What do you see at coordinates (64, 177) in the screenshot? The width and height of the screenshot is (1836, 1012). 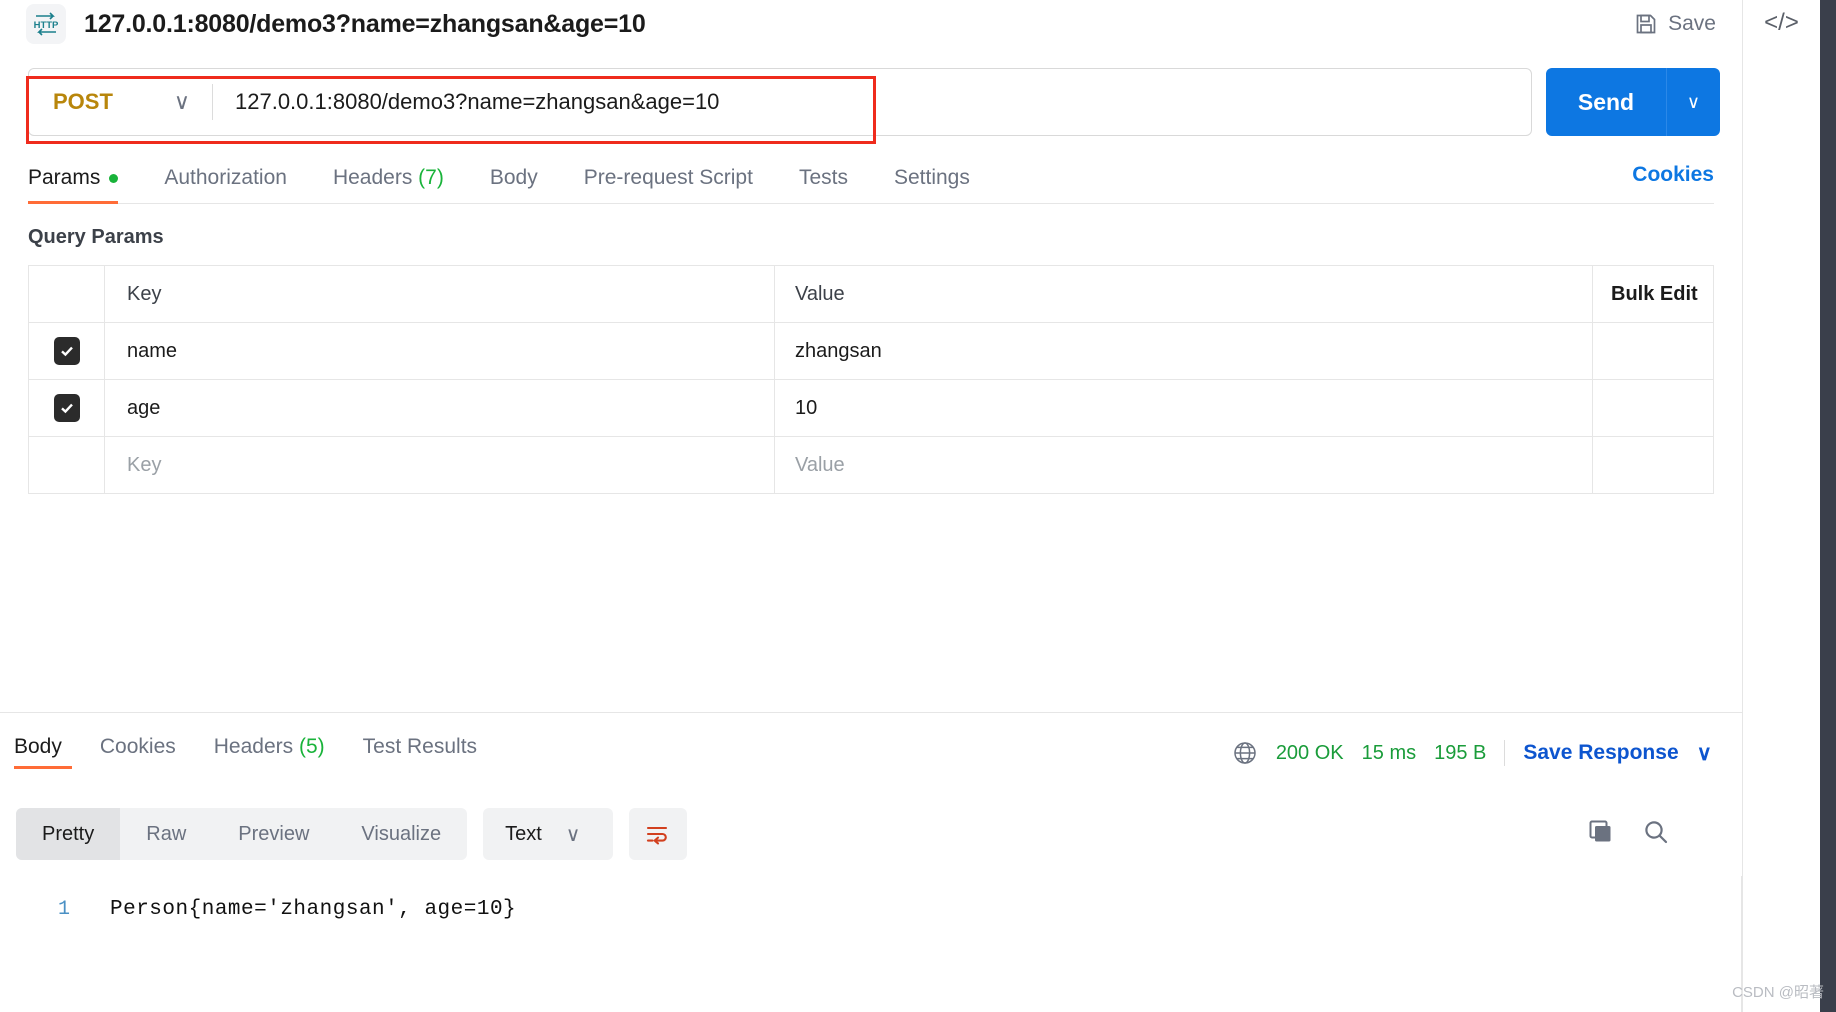 I see `tab-params-label: Params` at bounding box center [64, 177].